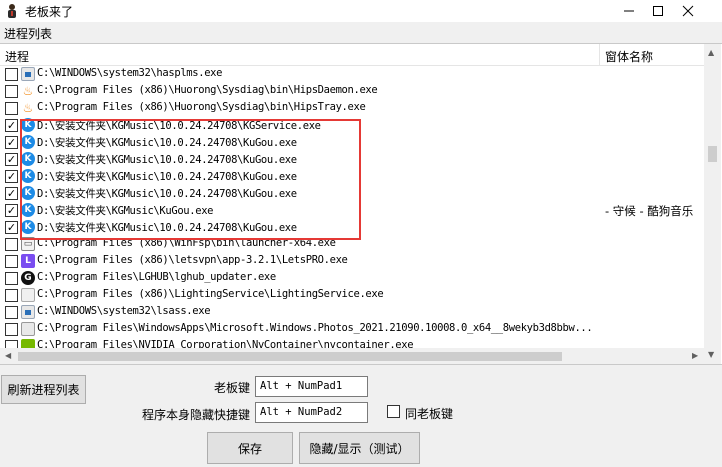 This screenshot has width=722, height=467. I want to click on lighting-service-icon, so click(28, 295).